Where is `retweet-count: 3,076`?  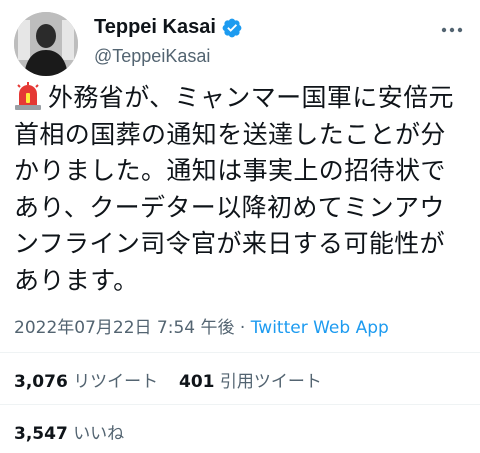 retweet-count: 3,076 is located at coordinates (41, 382).